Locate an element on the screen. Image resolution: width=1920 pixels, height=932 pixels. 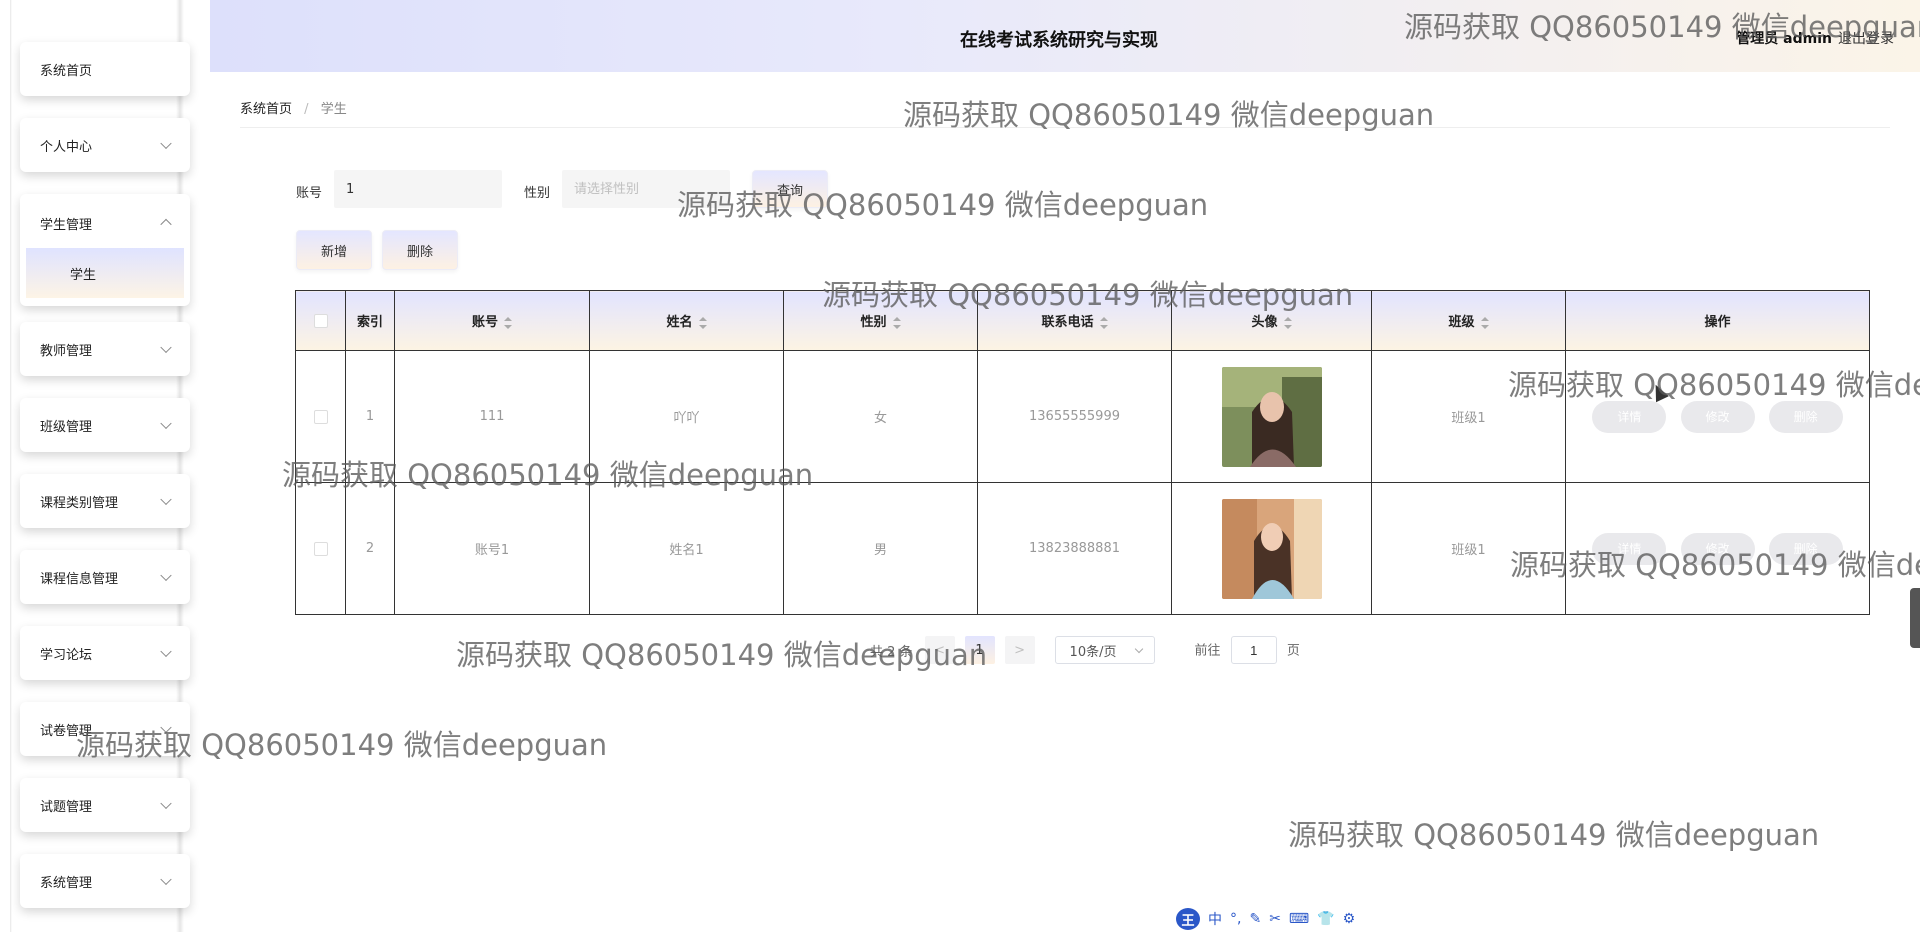
page-number: 1 is located at coordinates (979, 650).